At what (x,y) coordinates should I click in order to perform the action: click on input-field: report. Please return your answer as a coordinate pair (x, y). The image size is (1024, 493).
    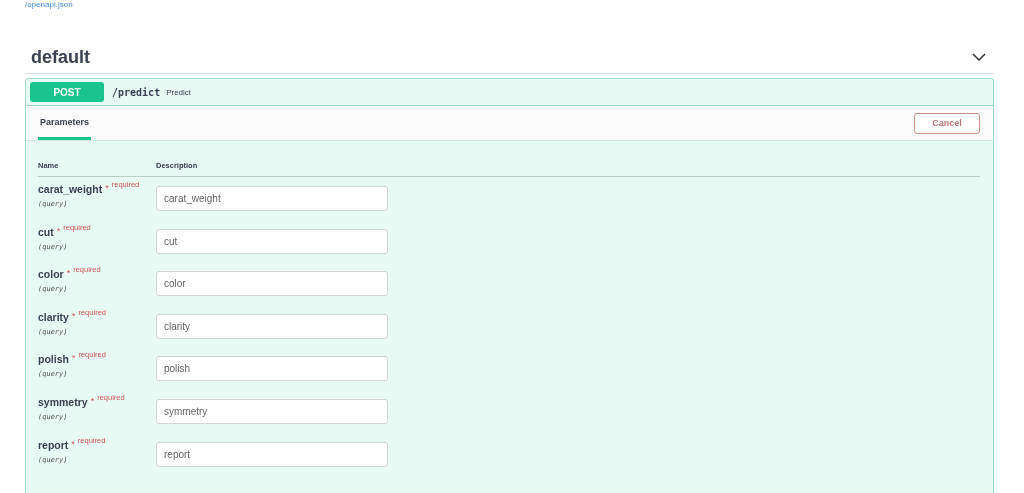
    Looking at the image, I should click on (272, 454).